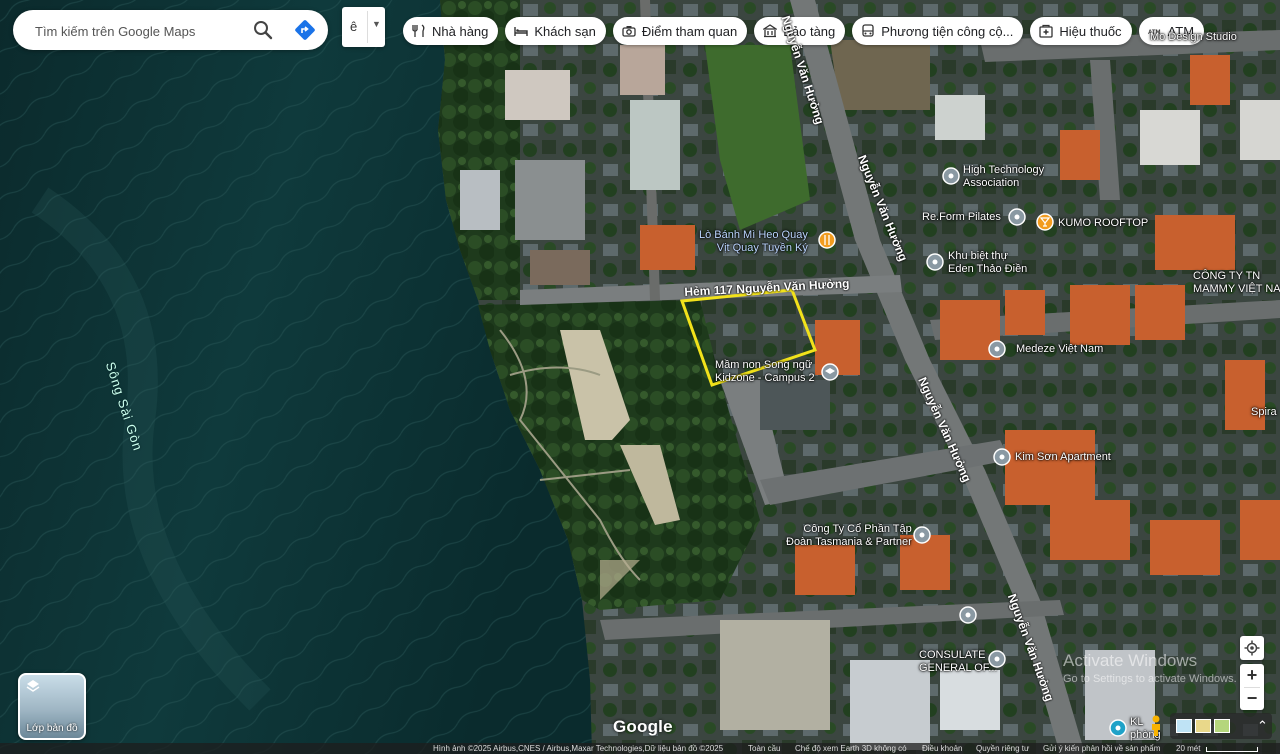  Describe the element at coordinates (521, 31) in the screenshot. I see `bed-icon` at that location.